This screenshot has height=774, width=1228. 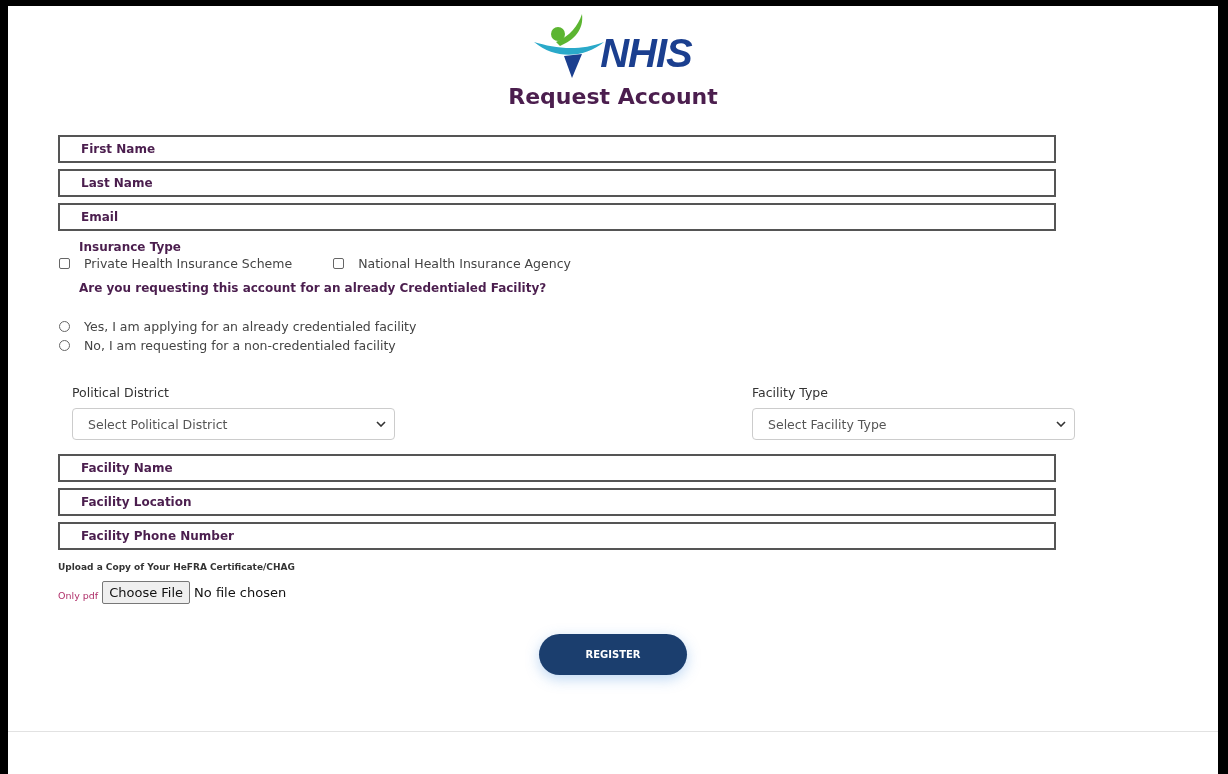 What do you see at coordinates (557, 502) in the screenshot?
I see `text-field: Facility Location` at bounding box center [557, 502].